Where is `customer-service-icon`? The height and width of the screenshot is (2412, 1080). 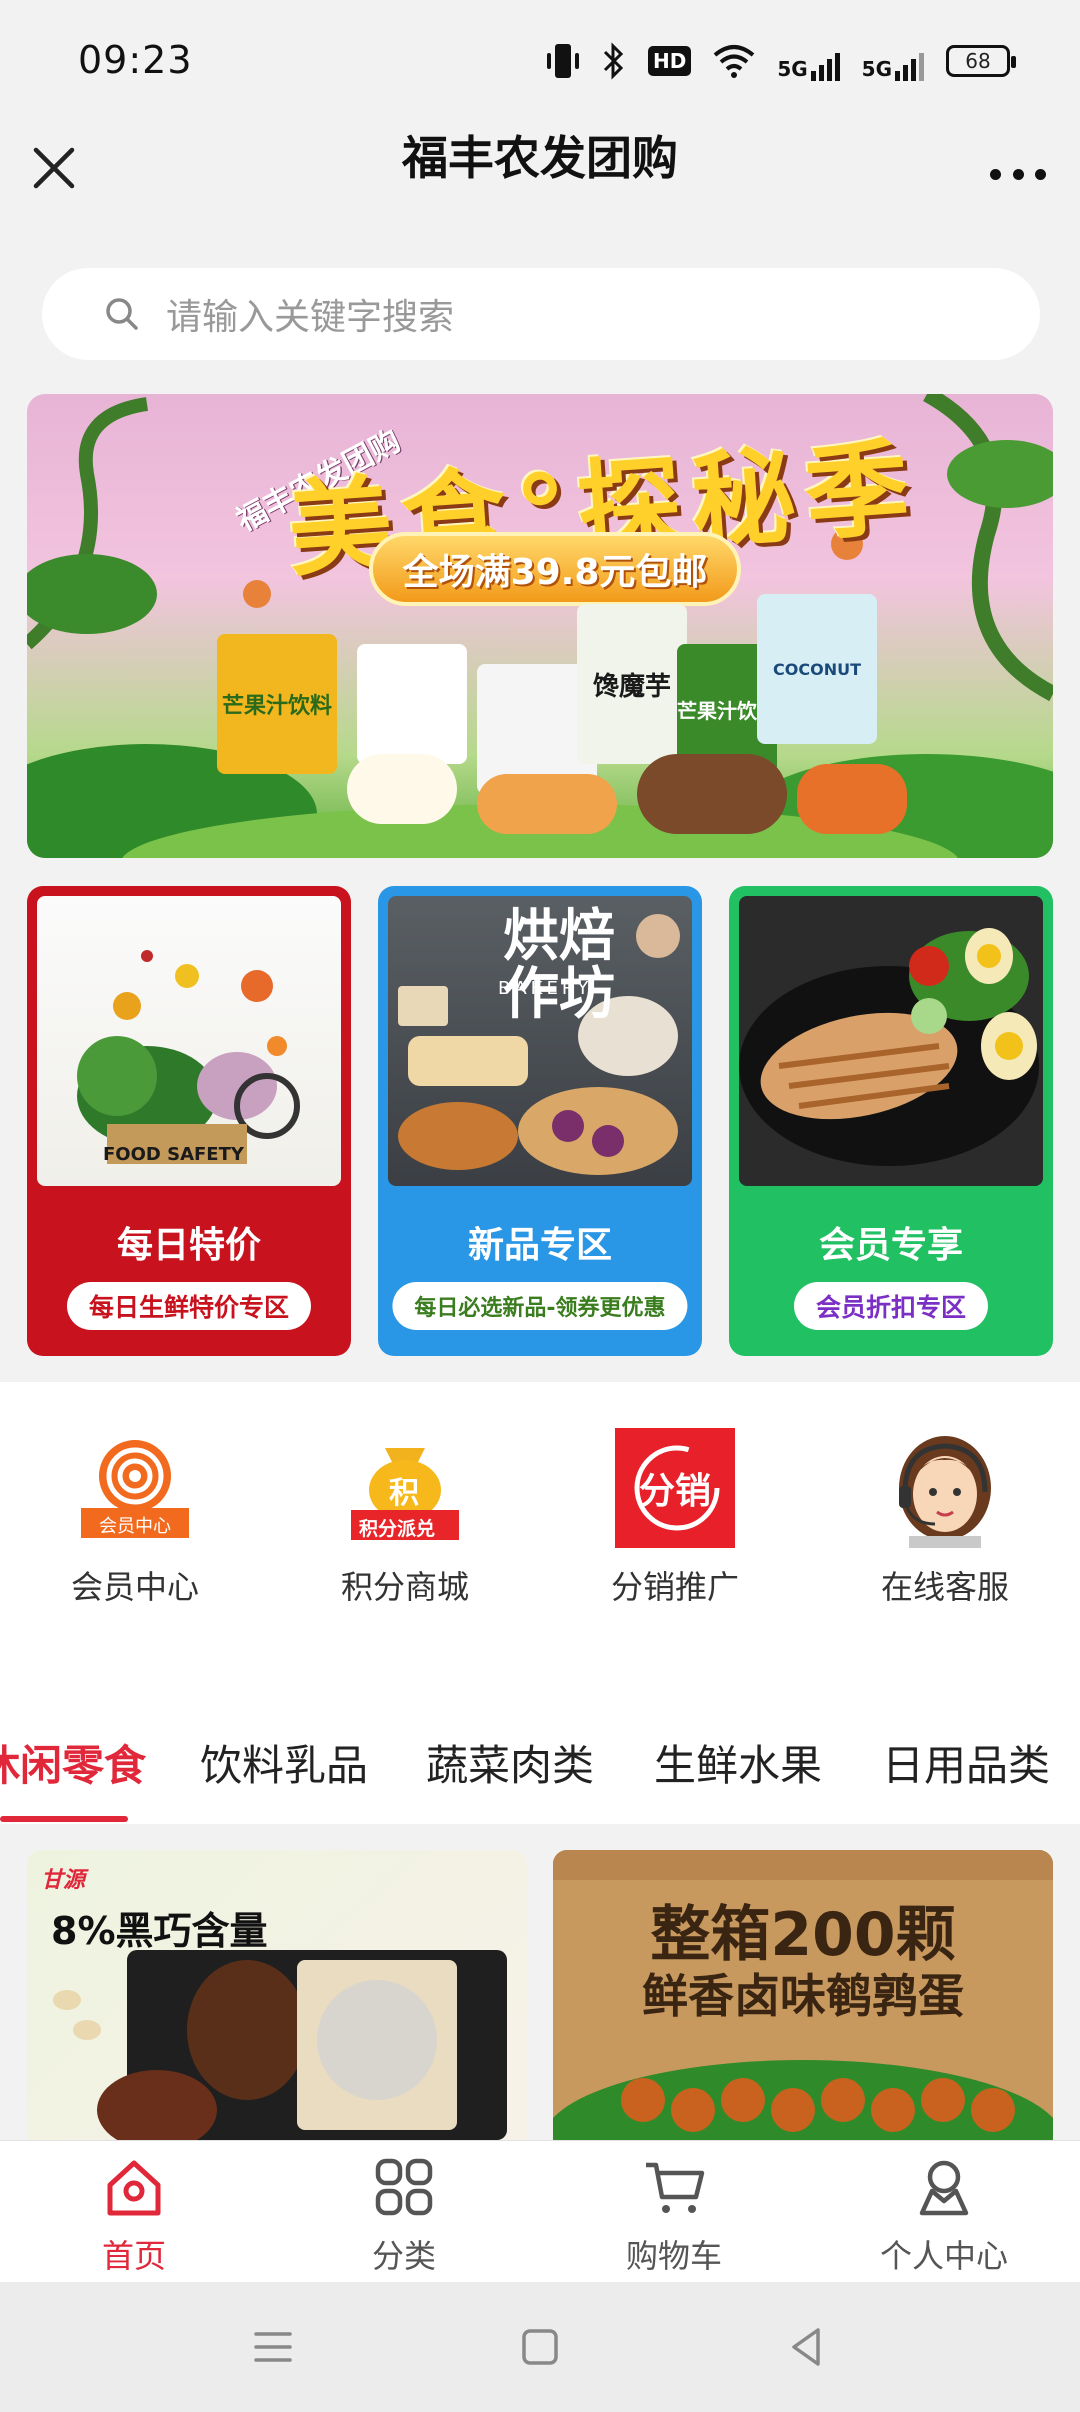 customer-service-icon is located at coordinates (945, 1488).